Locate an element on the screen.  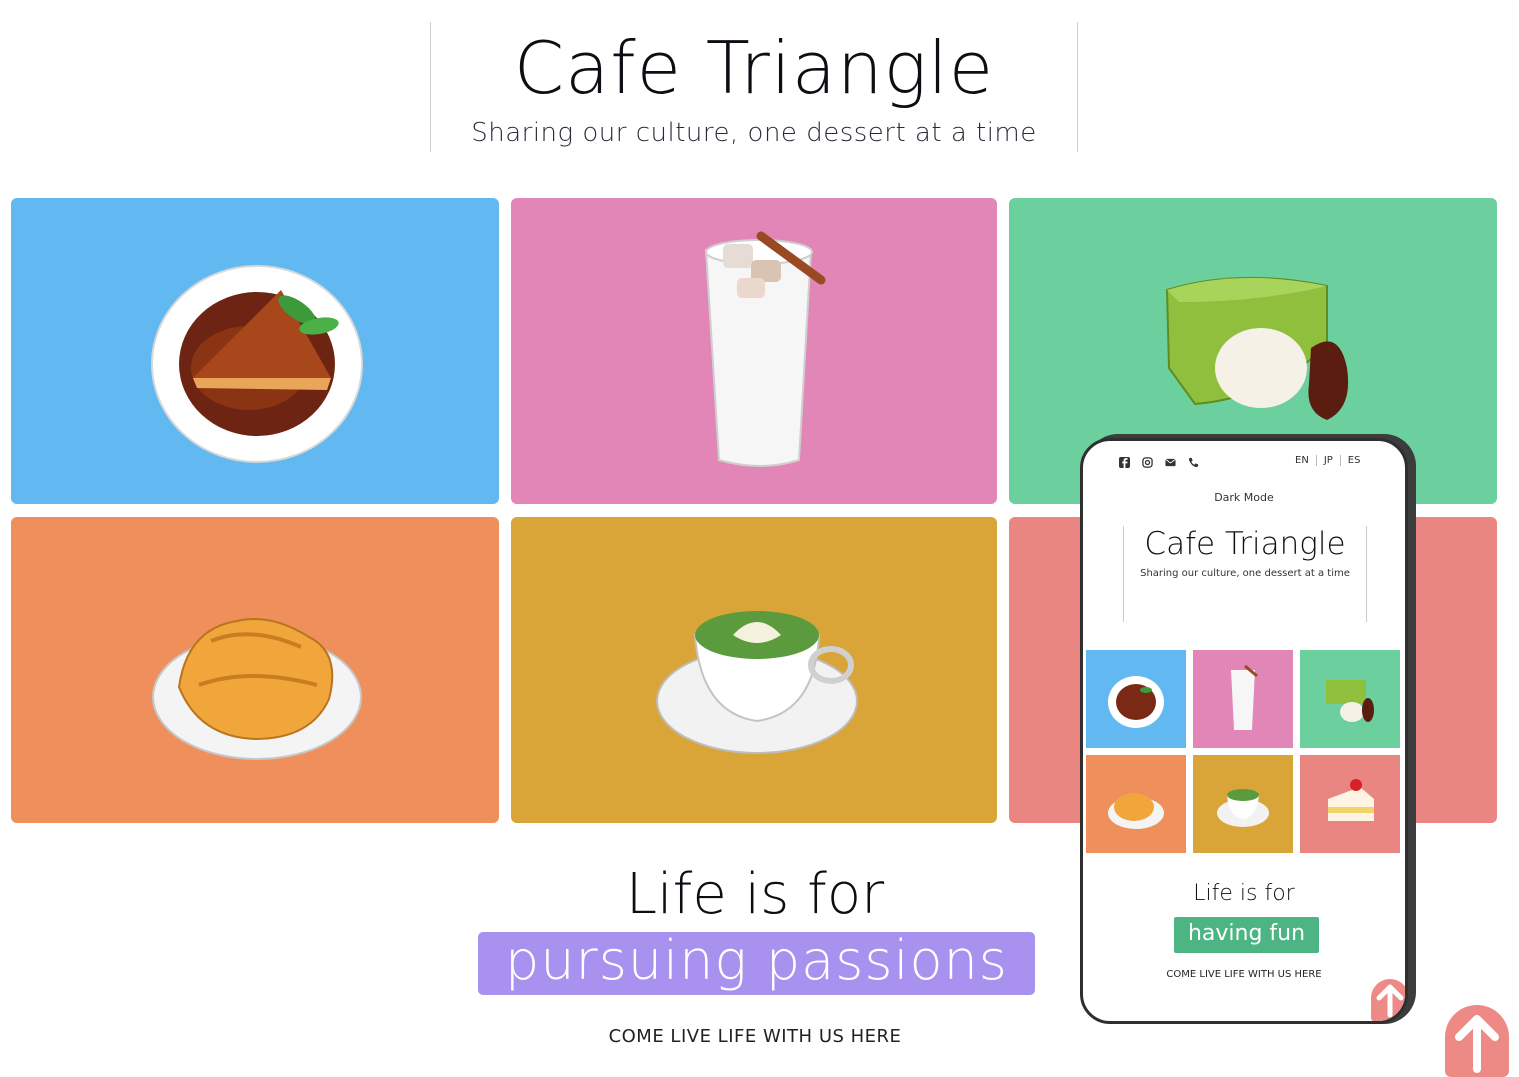
phone-tile-iced-milk is located at coordinates (1243, 699).